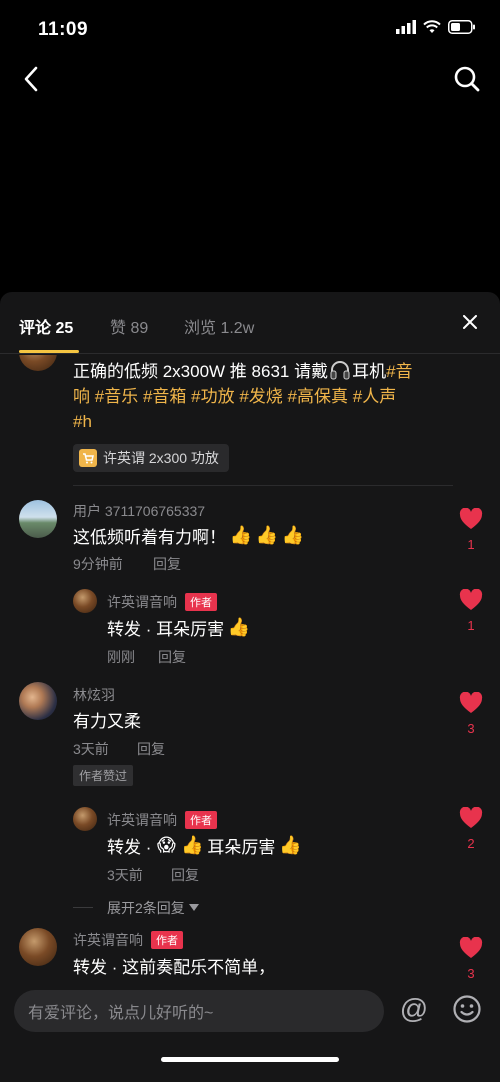  I want to click on tab-likes: 赞 89, so click(129, 326).